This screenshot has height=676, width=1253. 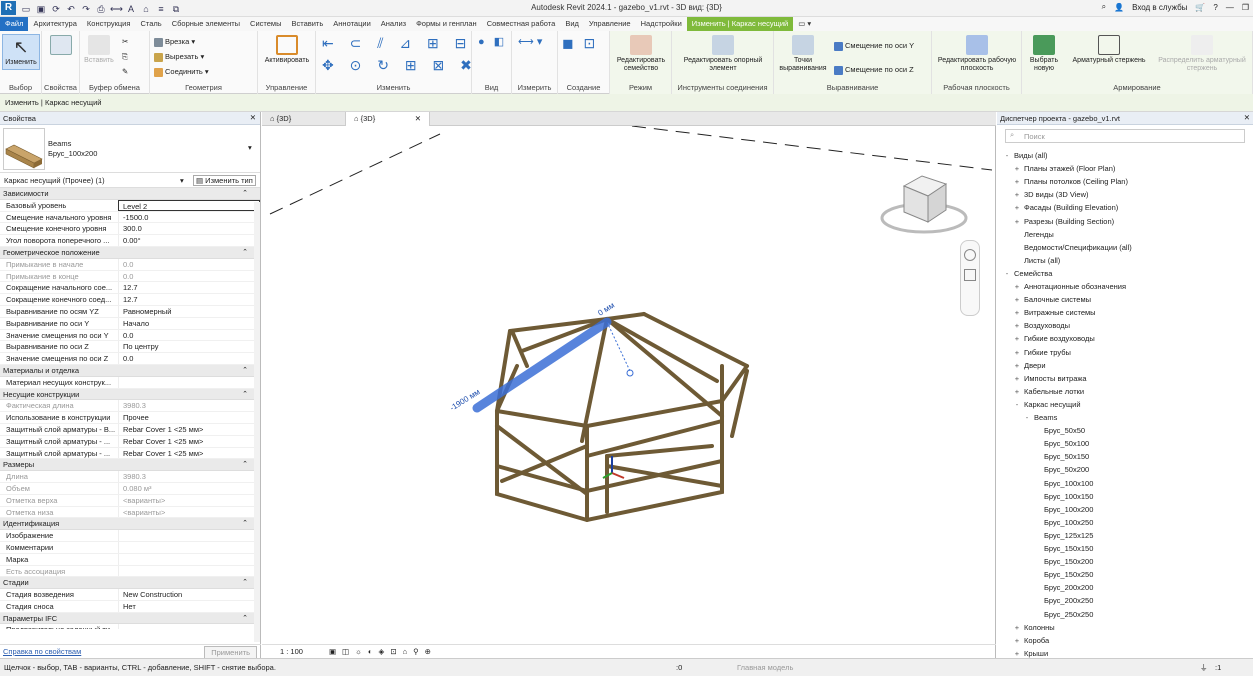 I want to click on offset-y-button: Смещение по оси Y, so click(x=874, y=46).